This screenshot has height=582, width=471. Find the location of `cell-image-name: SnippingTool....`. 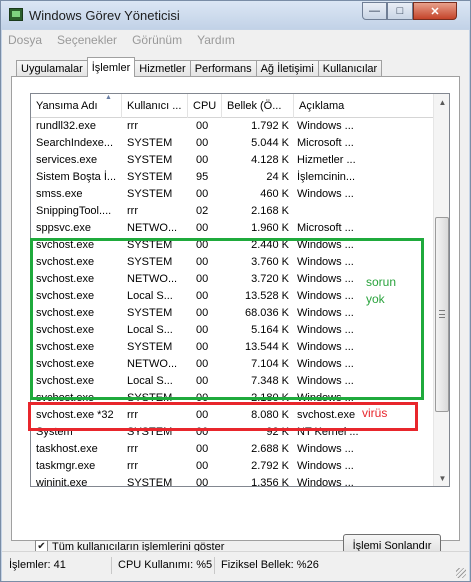

cell-image-name: SnippingTool.... is located at coordinates (74, 211).